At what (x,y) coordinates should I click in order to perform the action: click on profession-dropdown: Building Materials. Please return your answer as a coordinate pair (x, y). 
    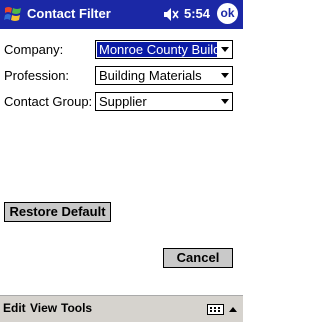
    Looking at the image, I should click on (164, 75).